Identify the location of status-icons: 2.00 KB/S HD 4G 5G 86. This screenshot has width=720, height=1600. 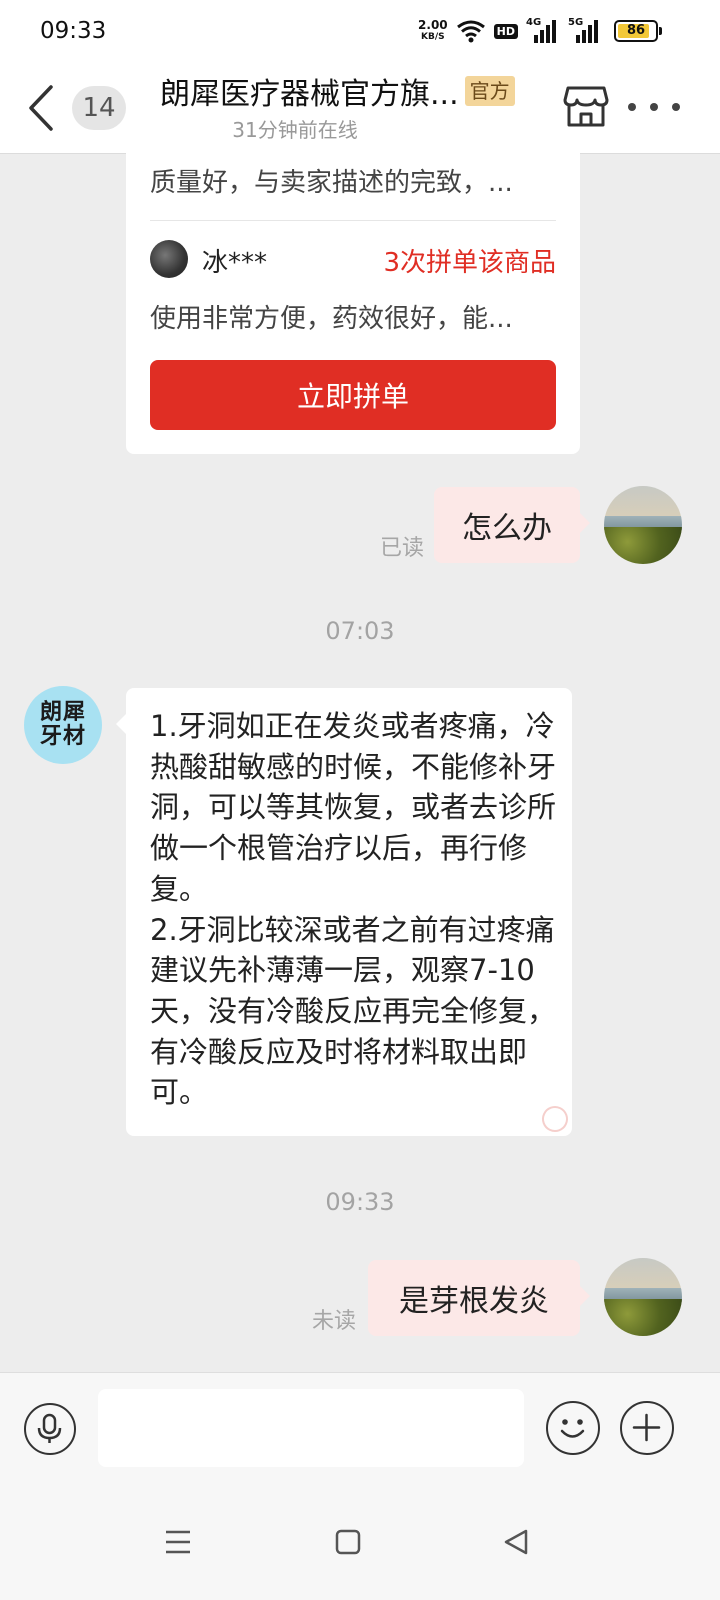
(540, 31).